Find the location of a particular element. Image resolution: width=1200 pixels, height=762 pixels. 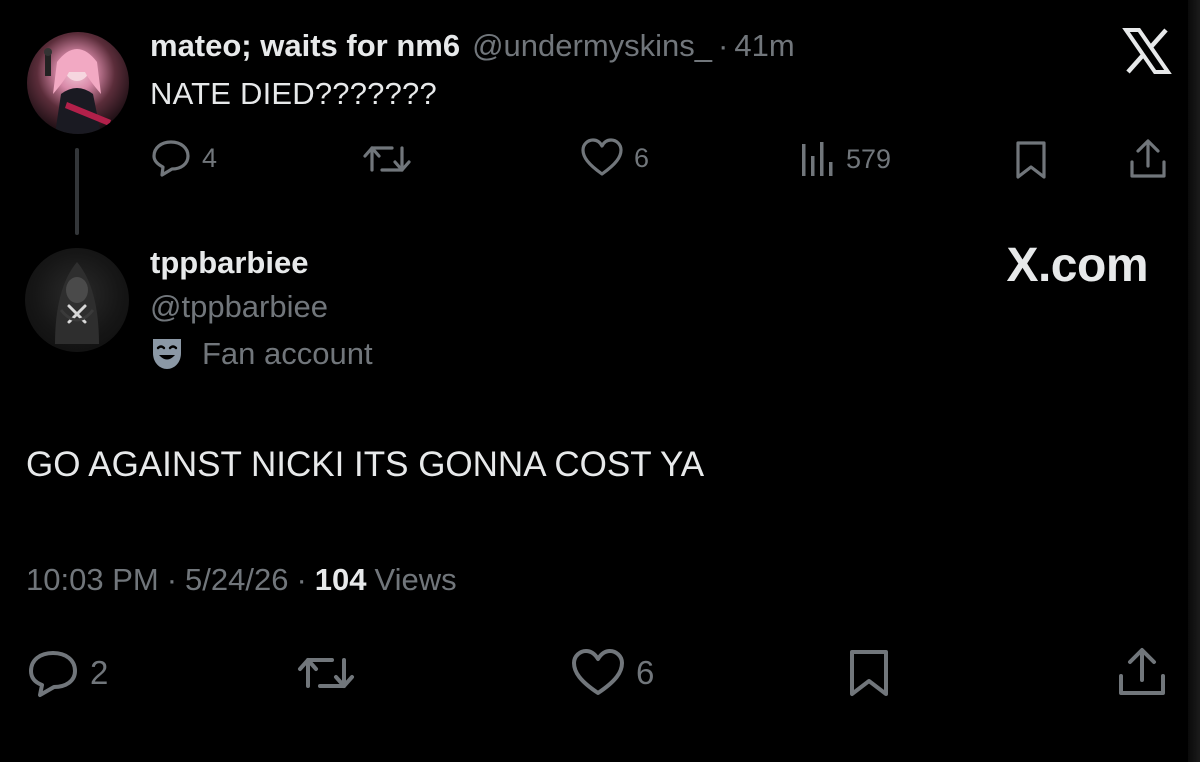

reply-views-label: Views is located at coordinates (415, 579).